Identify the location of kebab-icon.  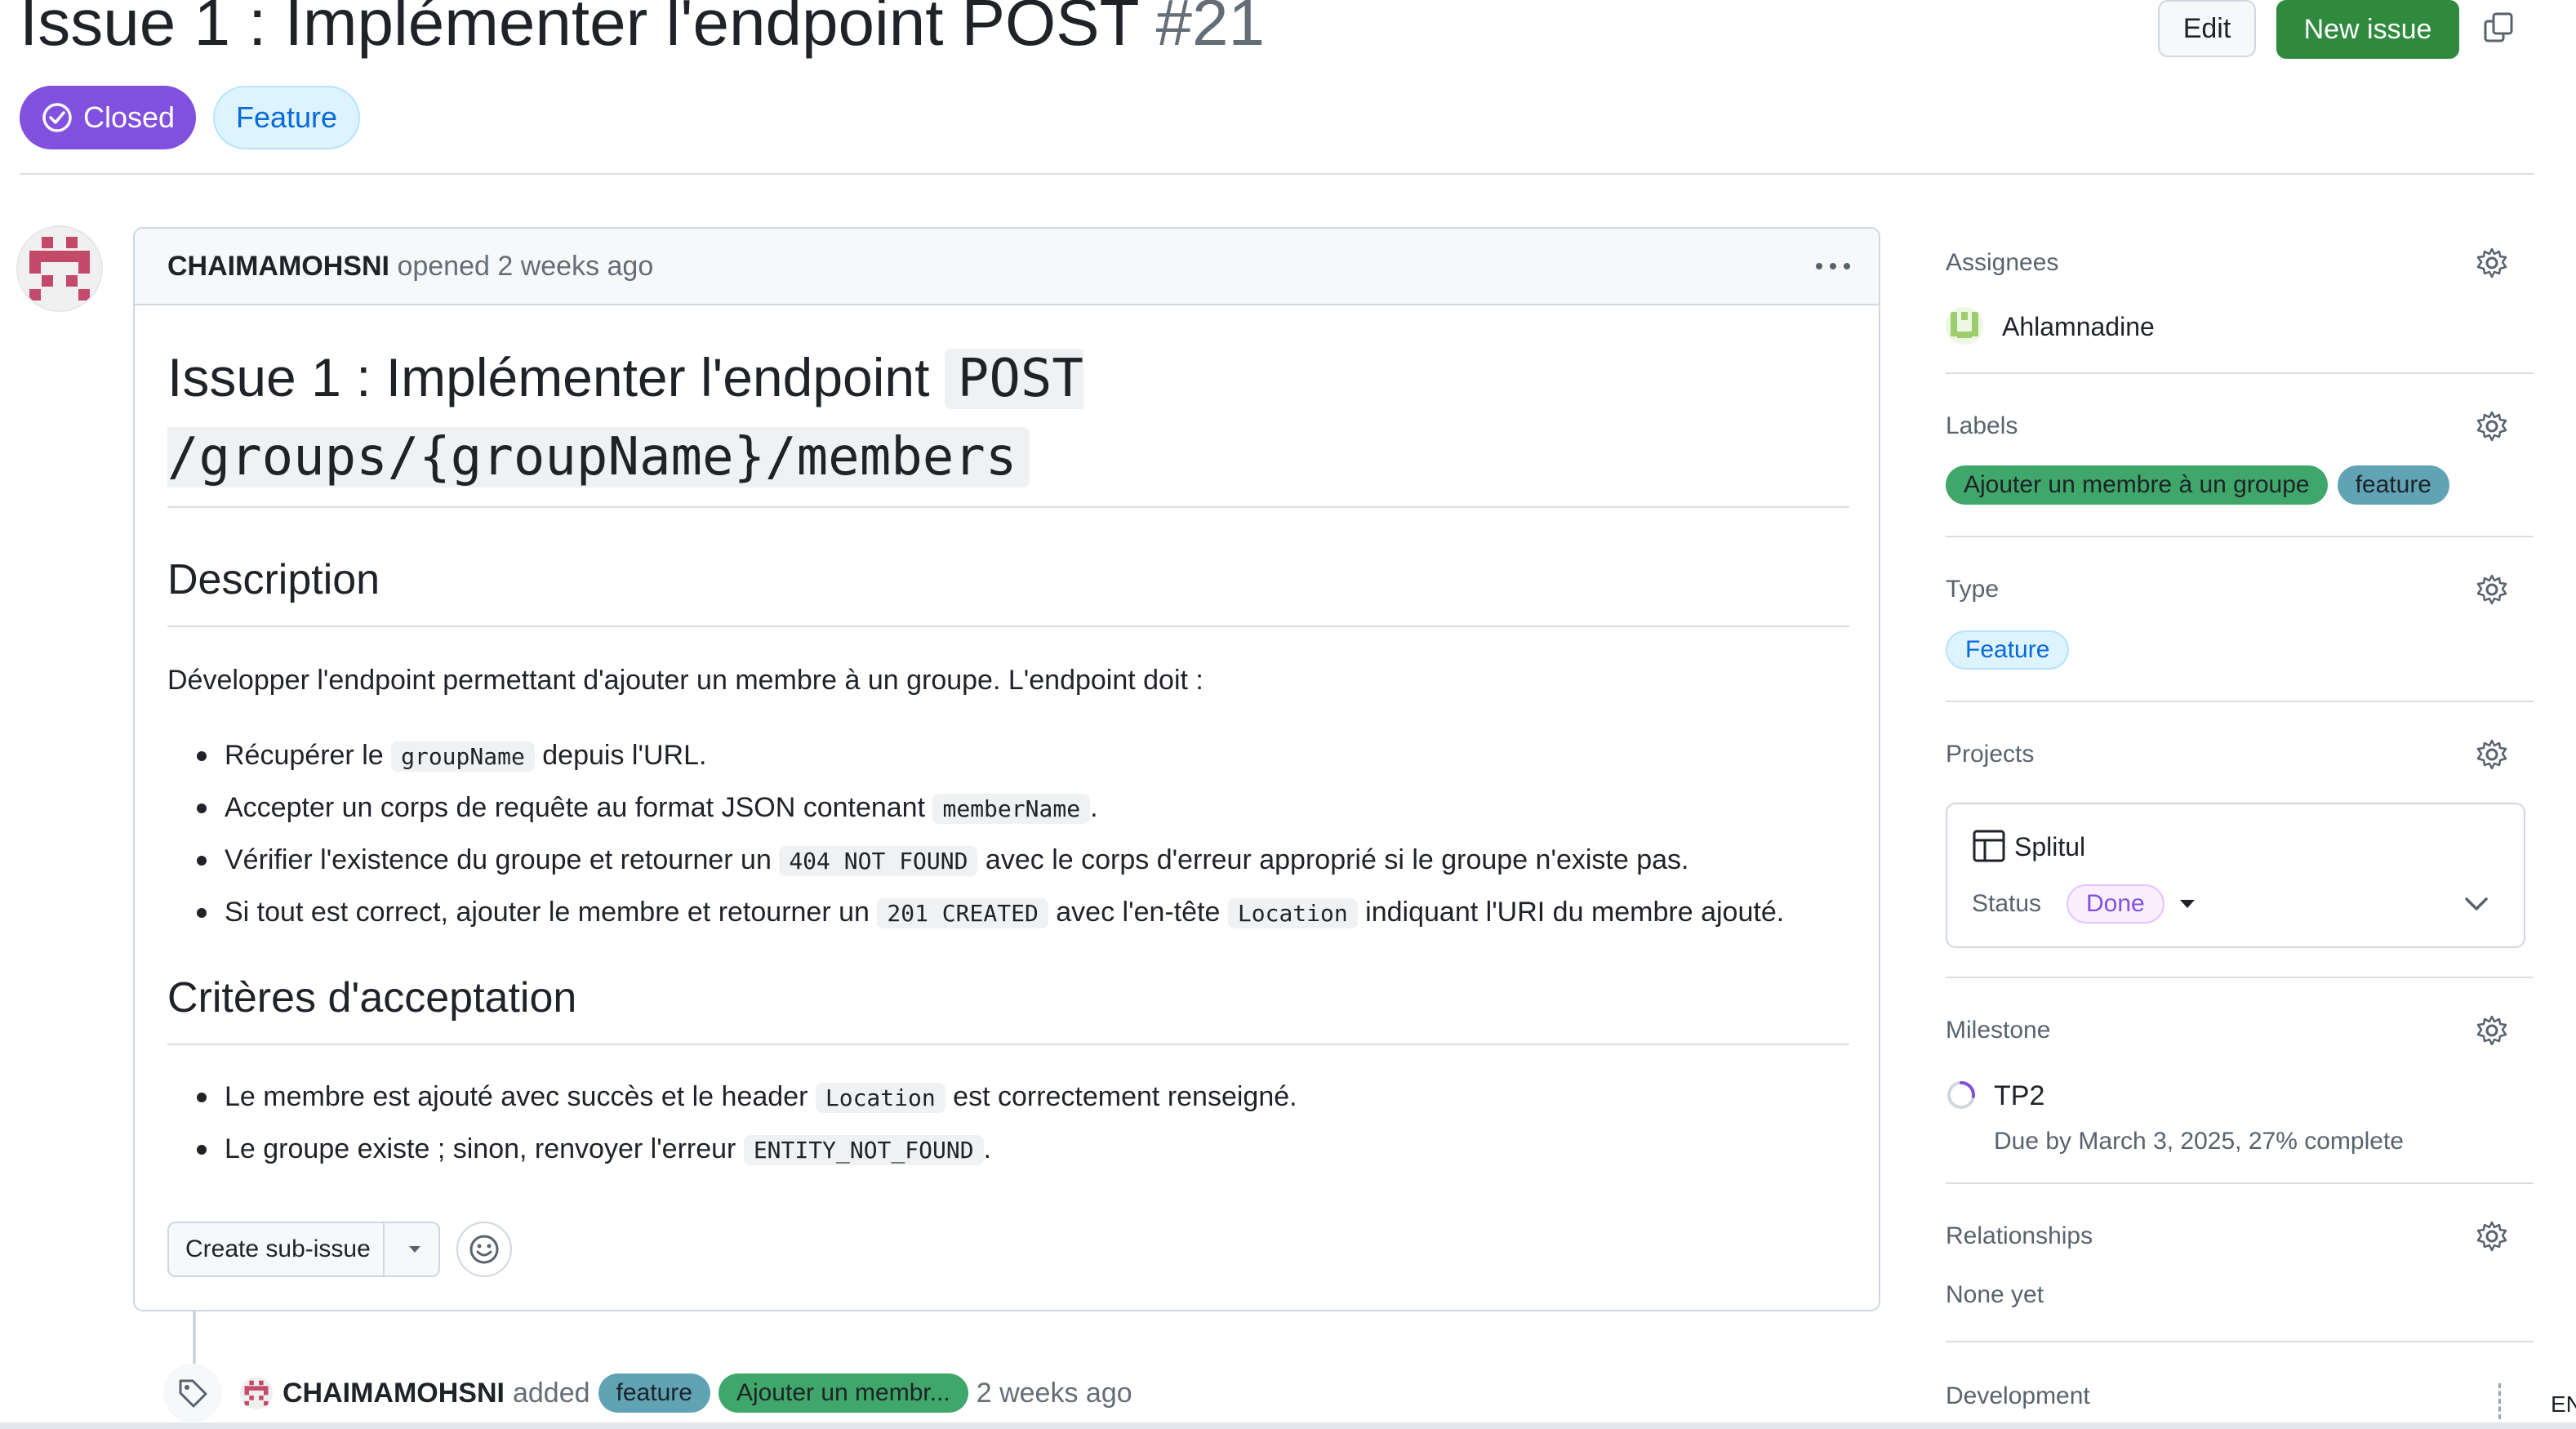
(1833, 266).